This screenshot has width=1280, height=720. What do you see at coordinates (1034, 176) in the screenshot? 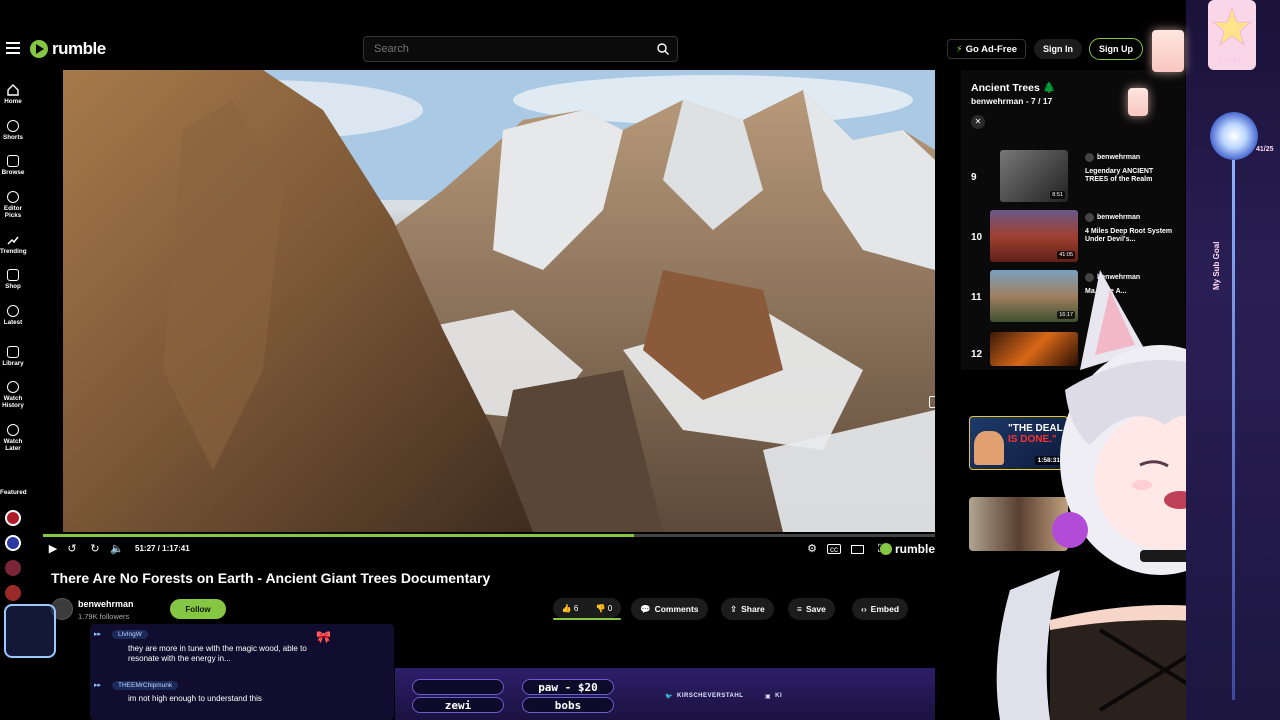
I see `playlist-thumbnail: 8:51` at bounding box center [1034, 176].